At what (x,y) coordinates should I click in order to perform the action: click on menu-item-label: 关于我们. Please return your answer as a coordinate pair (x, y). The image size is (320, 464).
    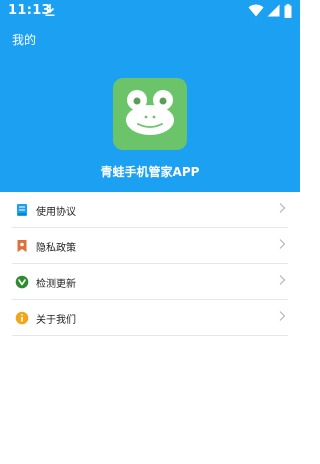
    Looking at the image, I should click on (56, 320).